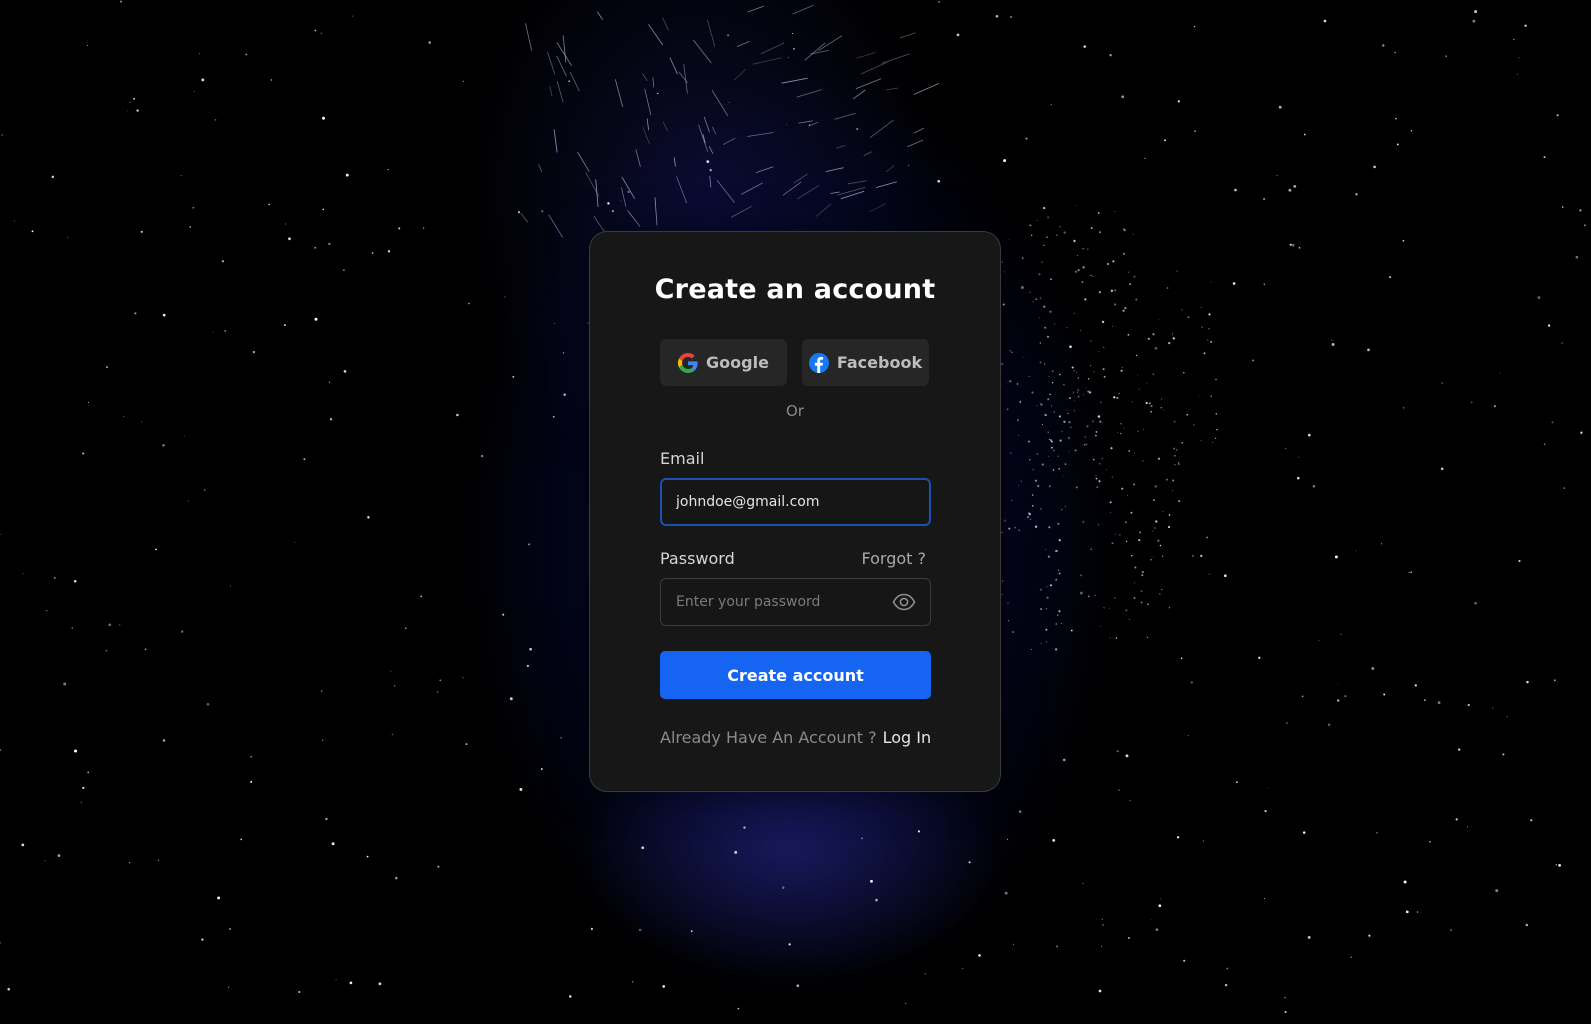  Describe the element at coordinates (904, 602) in the screenshot. I see `eye-icon` at that location.